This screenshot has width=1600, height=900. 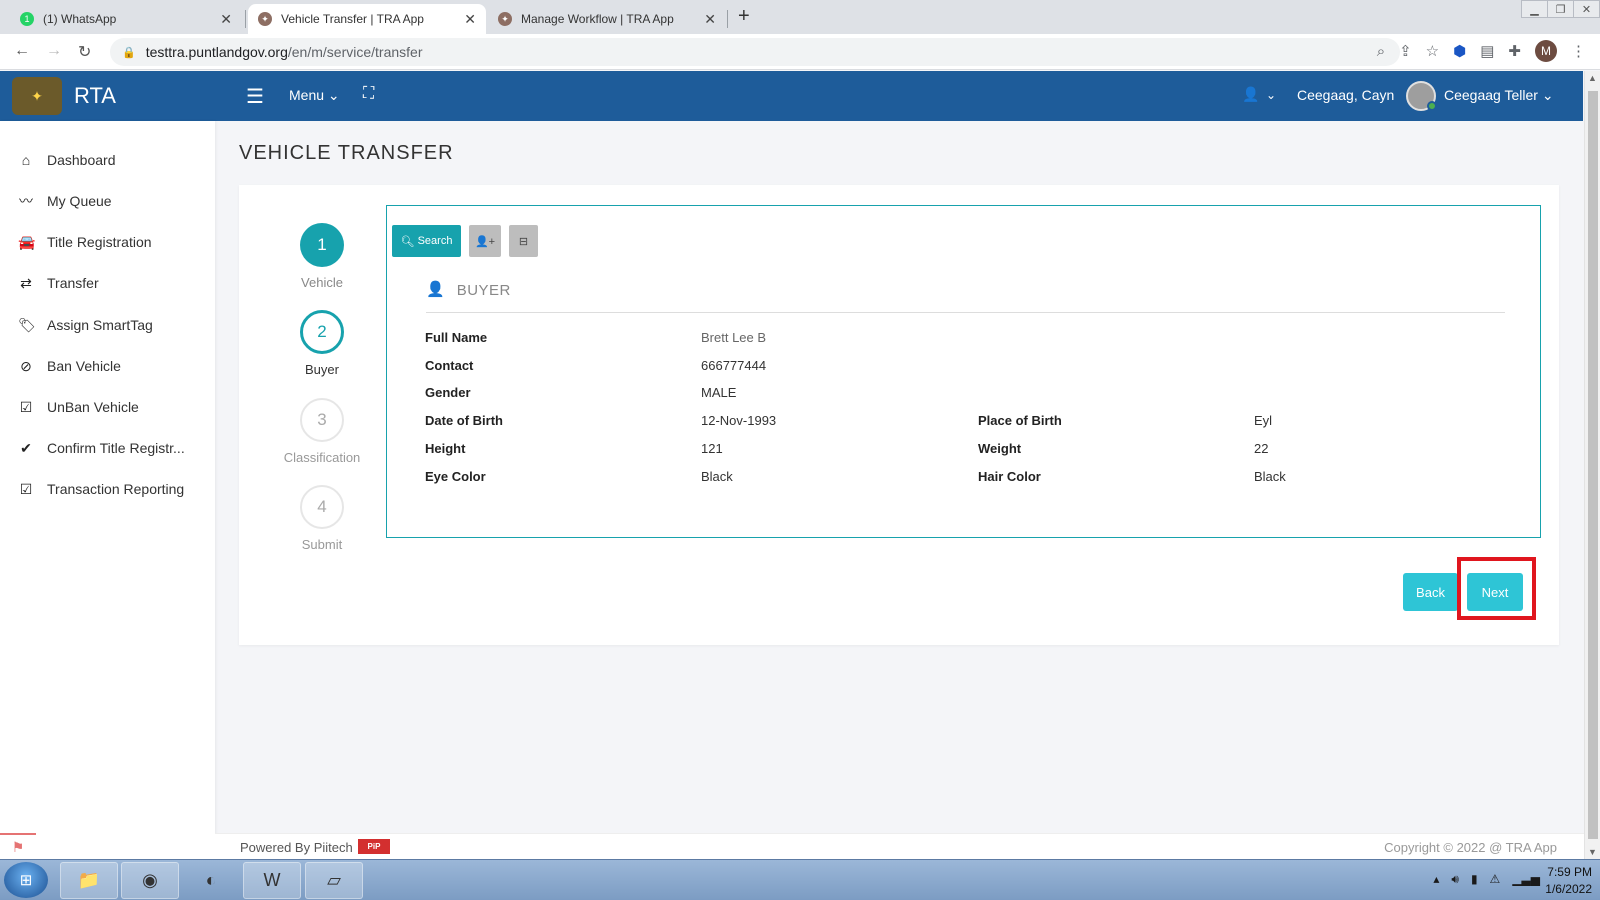 I want to click on add-user-button: 👤+, so click(x=485, y=241).